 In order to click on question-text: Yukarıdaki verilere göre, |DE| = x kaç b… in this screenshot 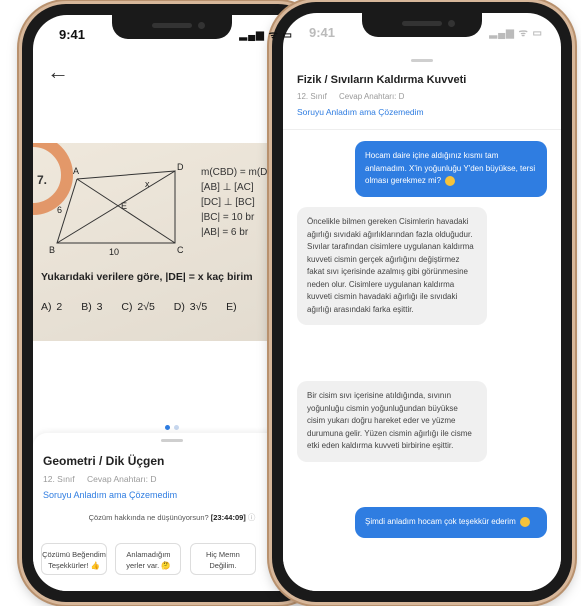, I will do `click(147, 277)`.